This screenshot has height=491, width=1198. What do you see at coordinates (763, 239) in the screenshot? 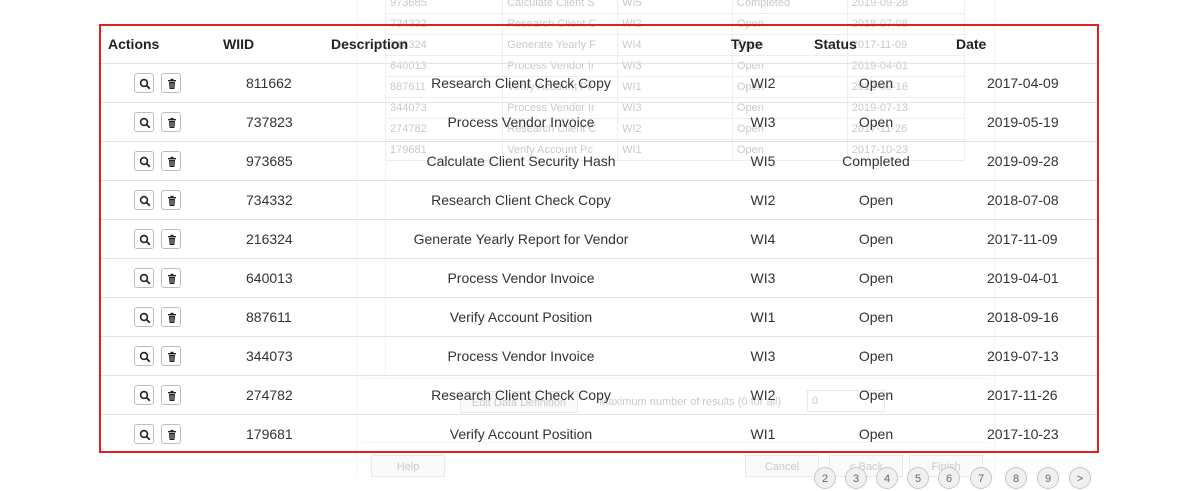
I see `cell-type: WI4` at bounding box center [763, 239].